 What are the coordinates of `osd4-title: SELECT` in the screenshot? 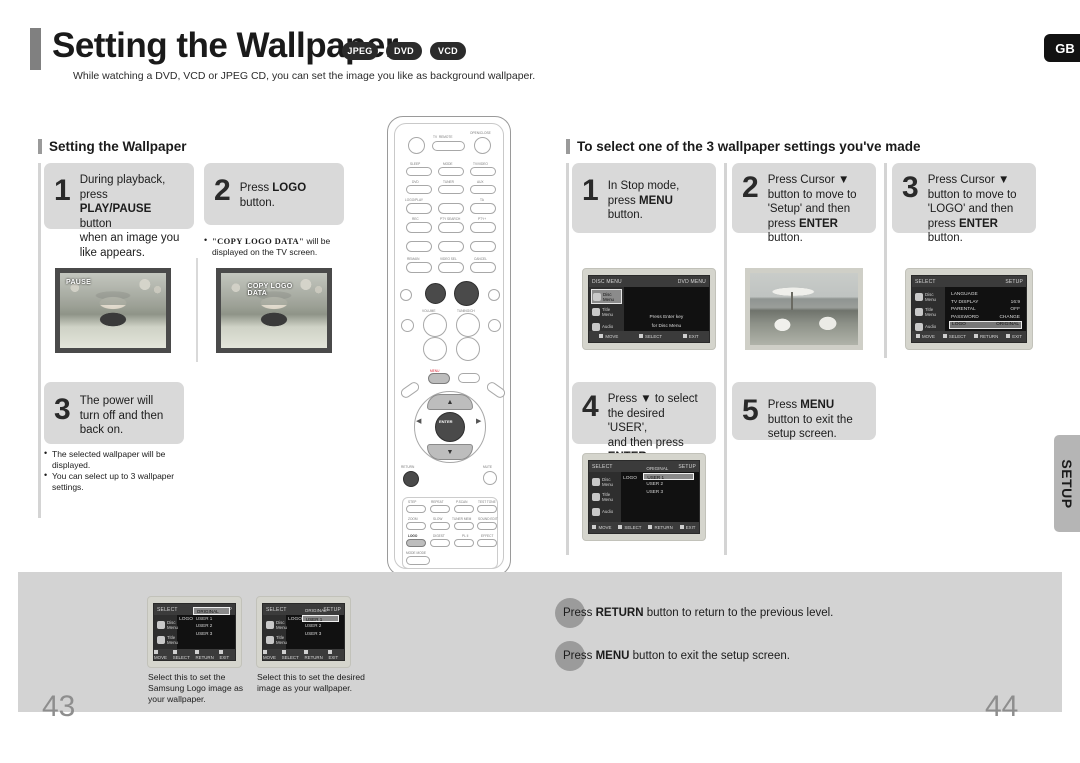 It's located at (602, 466).